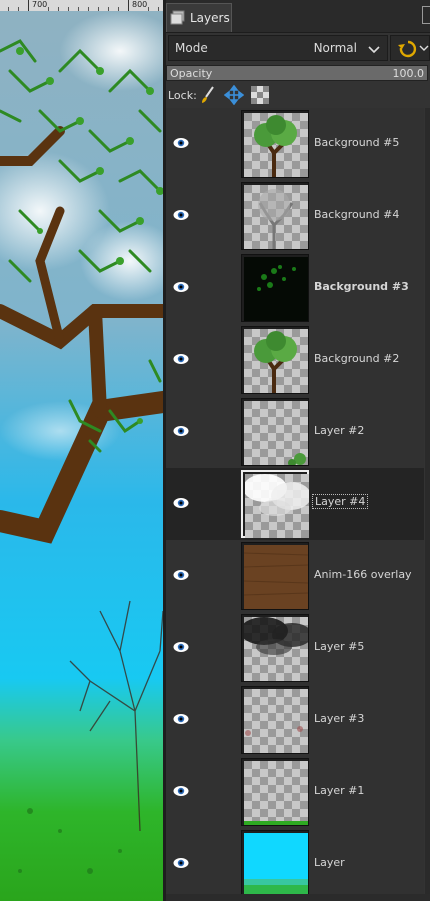 The image size is (430, 901). What do you see at coordinates (427, 501) in the screenshot?
I see `layers-scrollbar` at bounding box center [427, 501].